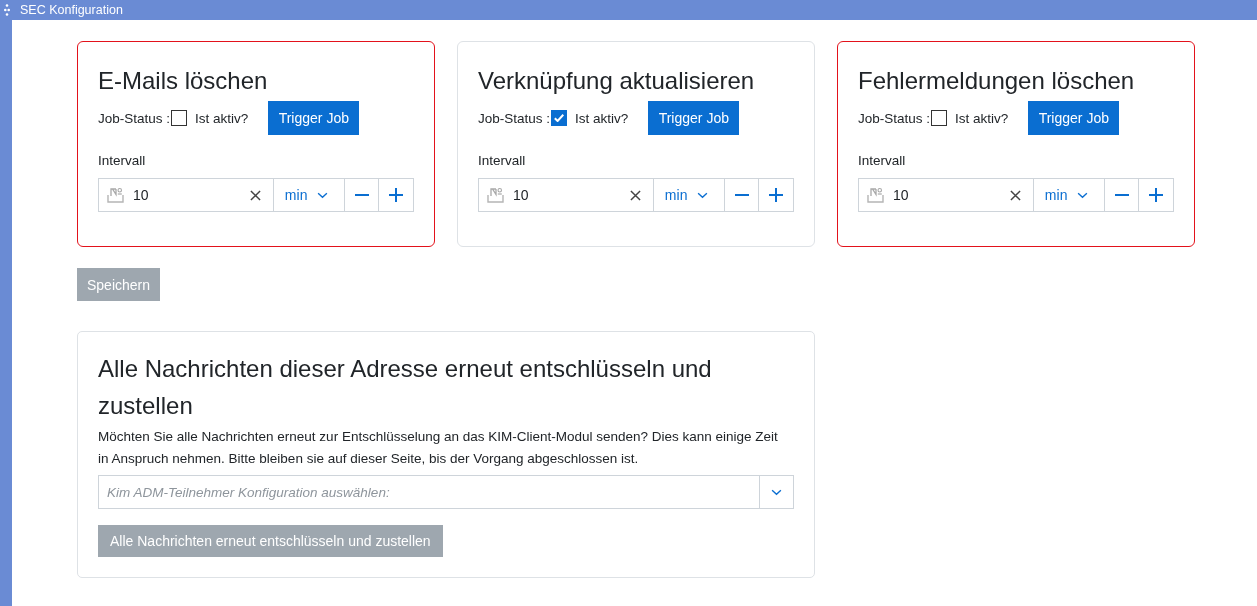 Image resolution: width=1257 pixels, height=606 pixels. I want to click on job-title: Fehlermeldungen löschen, so click(997, 80).